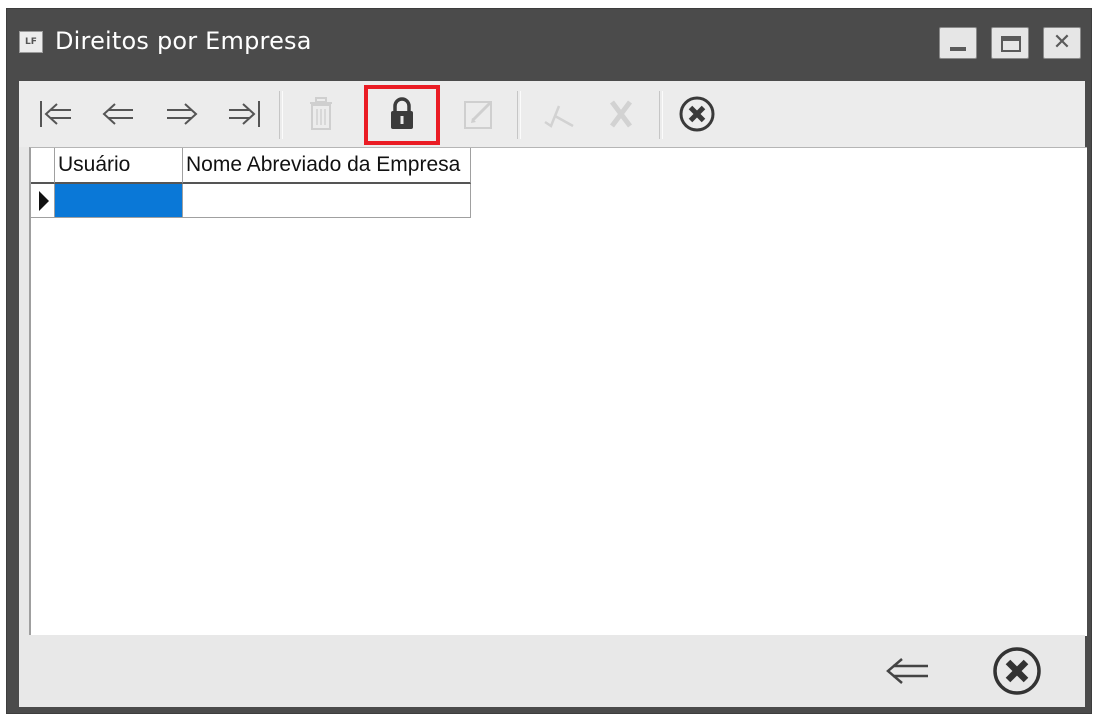 The height and width of the screenshot is (719, 1094). I want to click on title-bar: LF Direitos por Empresa ✕, so click(549, 40).